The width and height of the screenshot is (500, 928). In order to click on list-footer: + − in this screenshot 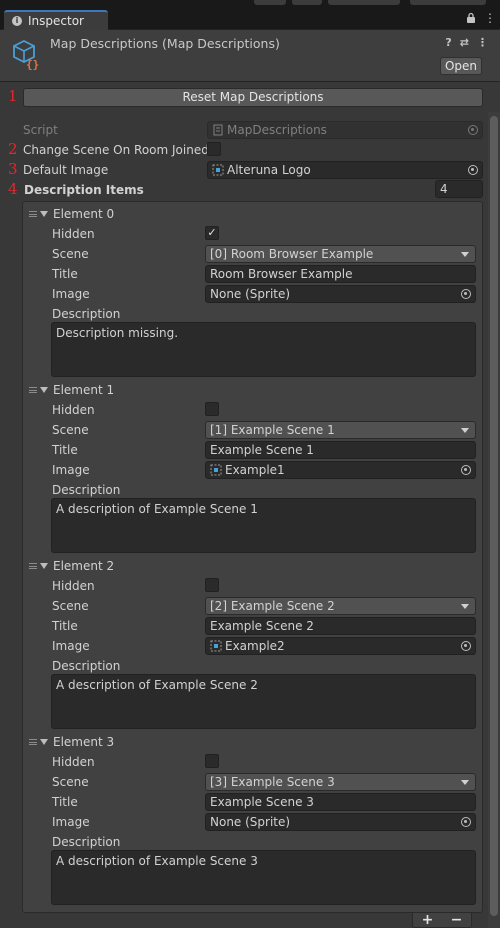, I will do `click(442, 920)`.